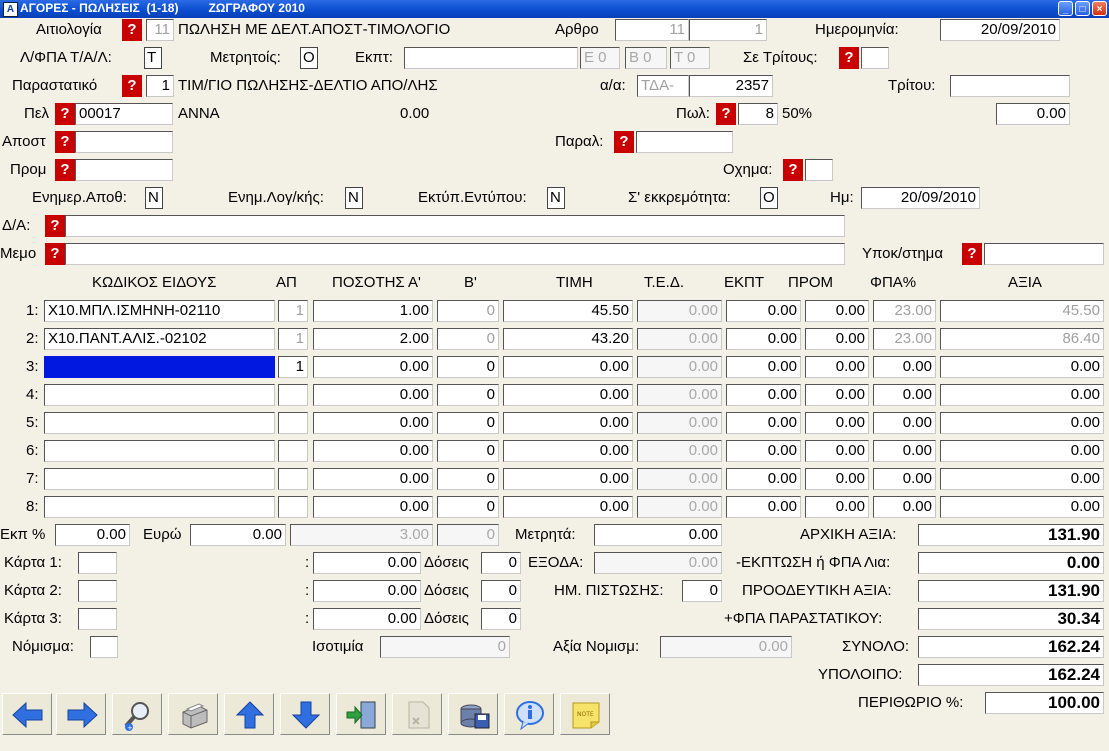 The image size is (1109, 751). I want to click on da-field, so click(455, 226).